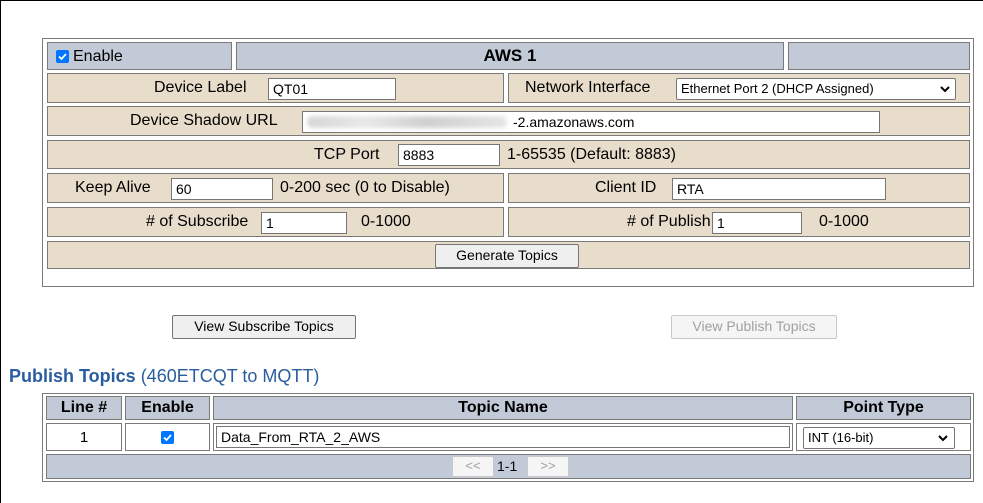  I want to click on row-line-number: 1, so click(84, 437).